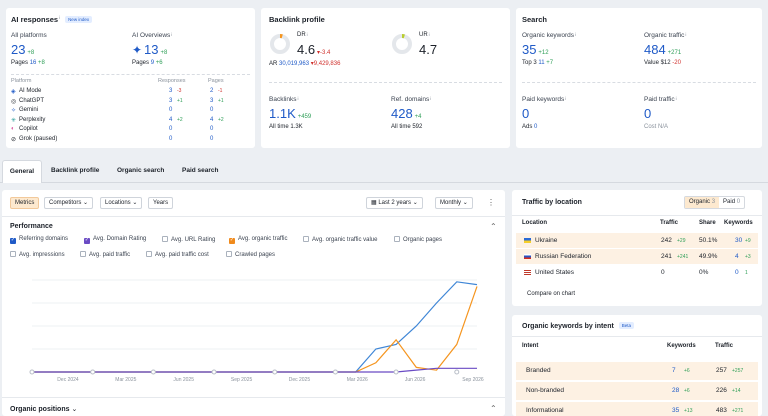 The image size is (768, 416). Describe the element at coordinates (357, 380) in the screenshot. I see `x-tick-label: Mar 2026` at that location.